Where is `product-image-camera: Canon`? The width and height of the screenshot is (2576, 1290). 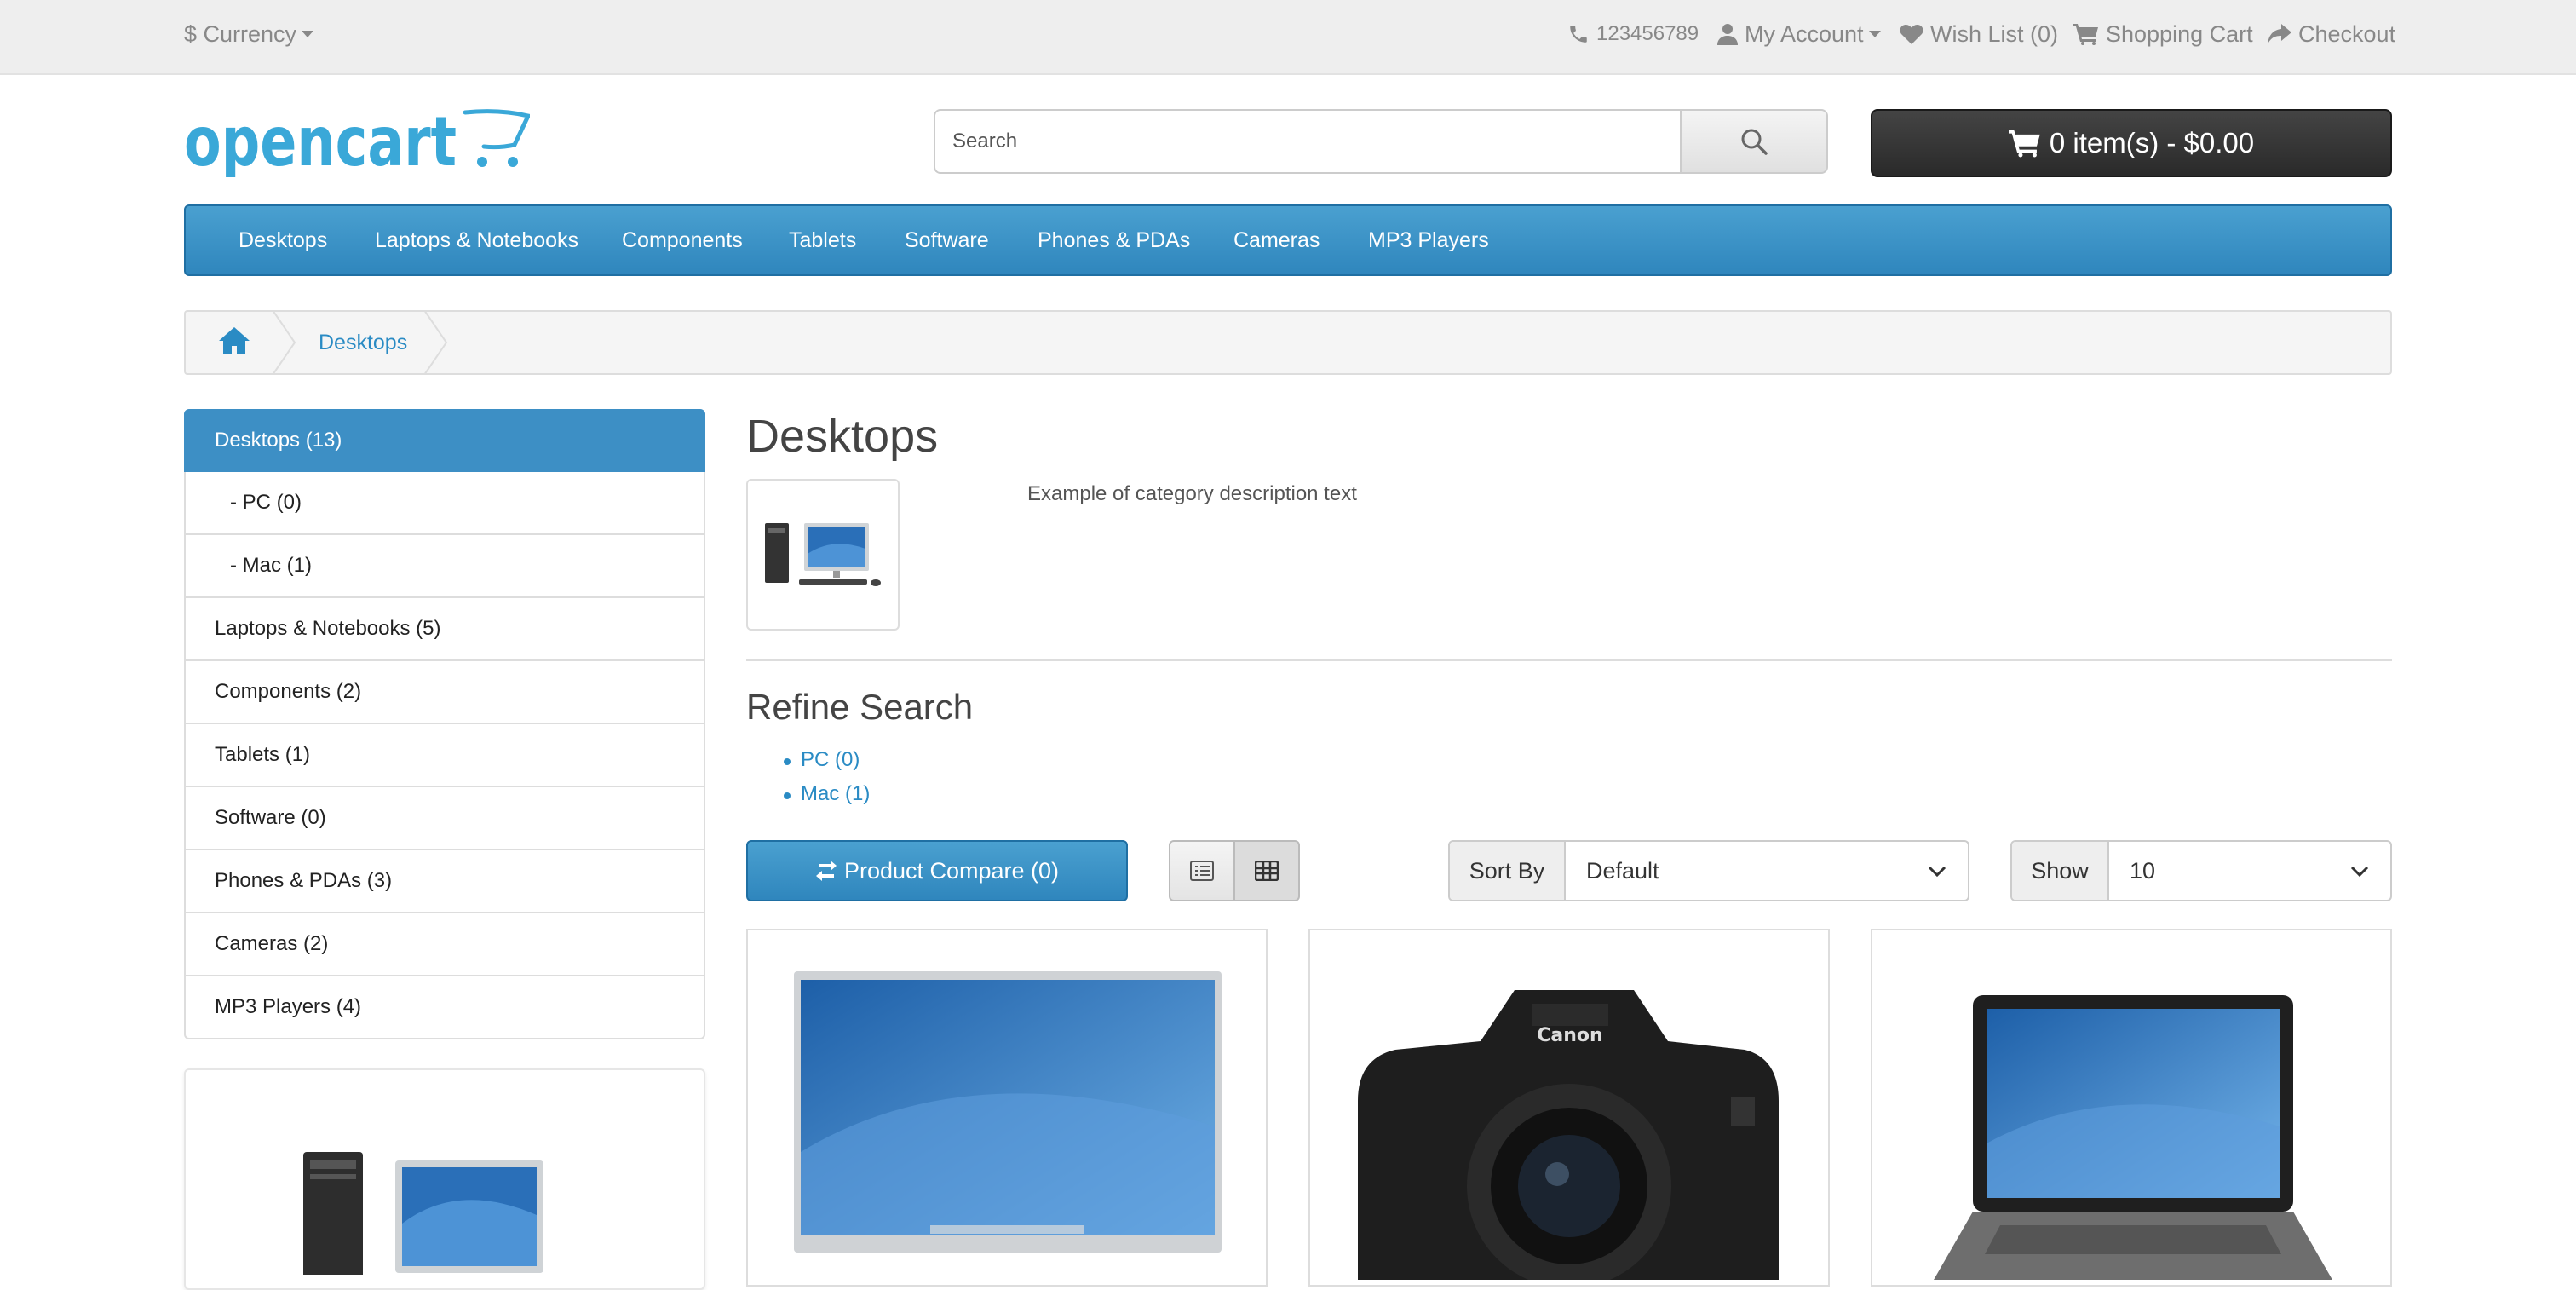 product-image-camera: Canon is located at coordinates (1568, 1138).